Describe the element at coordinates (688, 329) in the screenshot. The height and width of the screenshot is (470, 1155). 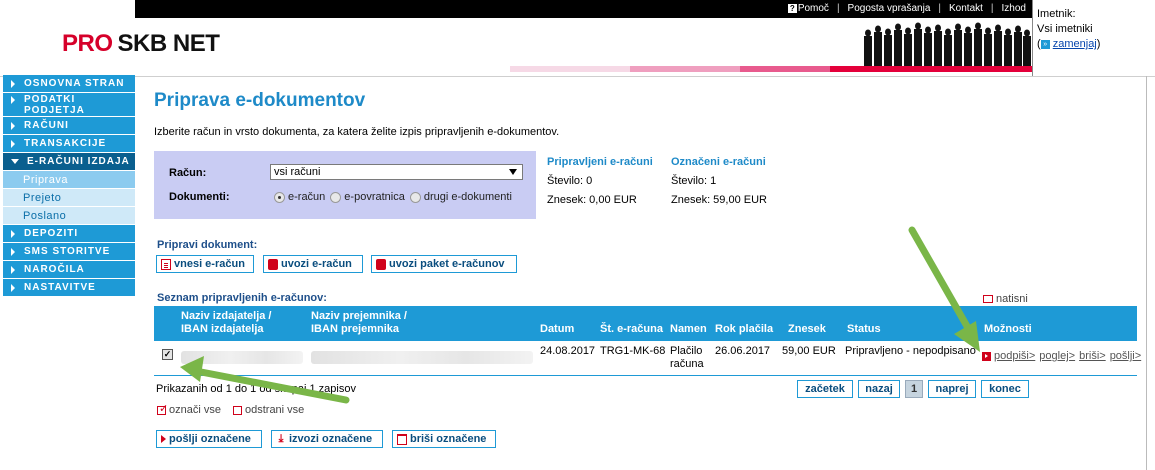
I see `col-purpose: Namen` at that location.